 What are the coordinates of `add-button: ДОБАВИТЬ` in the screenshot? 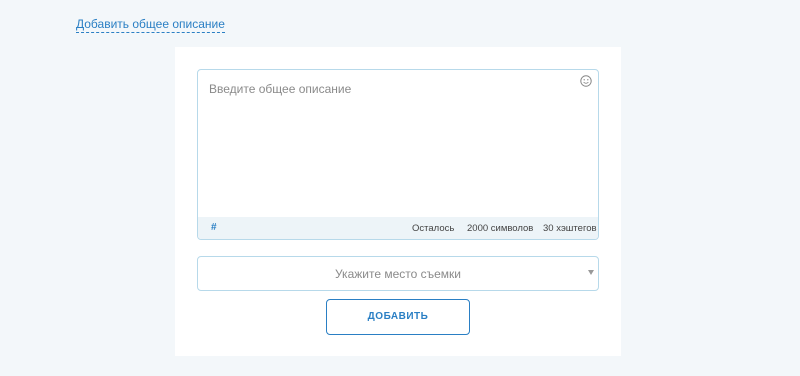 It's located at (398, 317).